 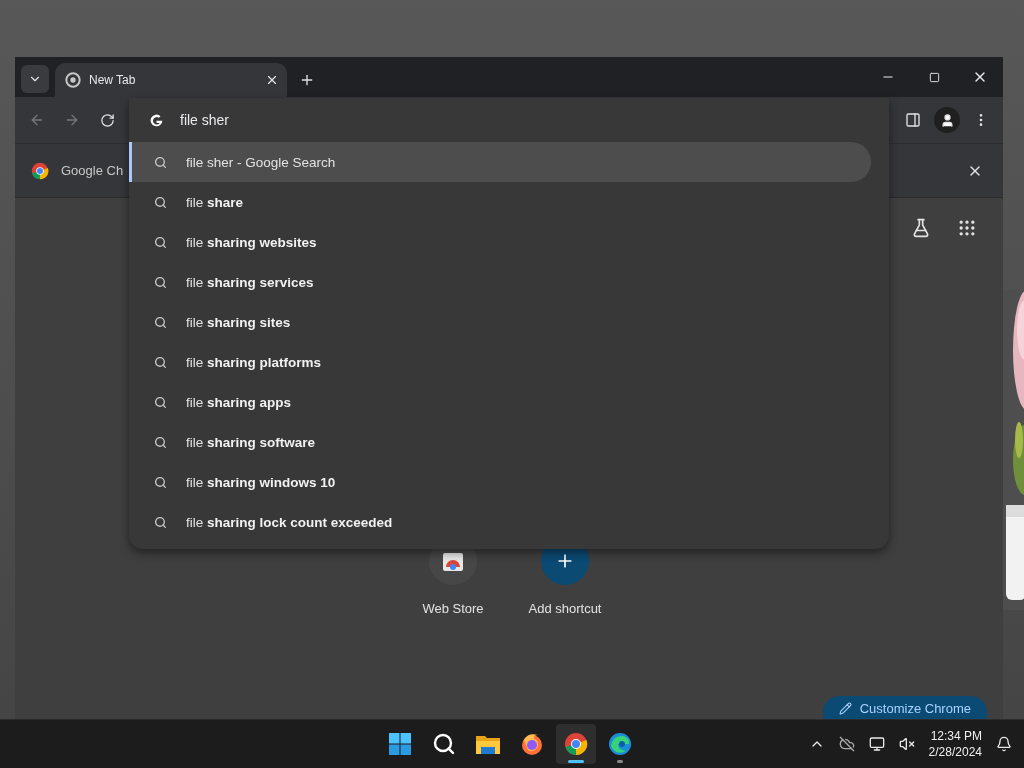 What do you see at coordinates (500, 482) in the screenshot?
I see `suggestion-item: file sharing windows 10` at bounding box center [500, 482].